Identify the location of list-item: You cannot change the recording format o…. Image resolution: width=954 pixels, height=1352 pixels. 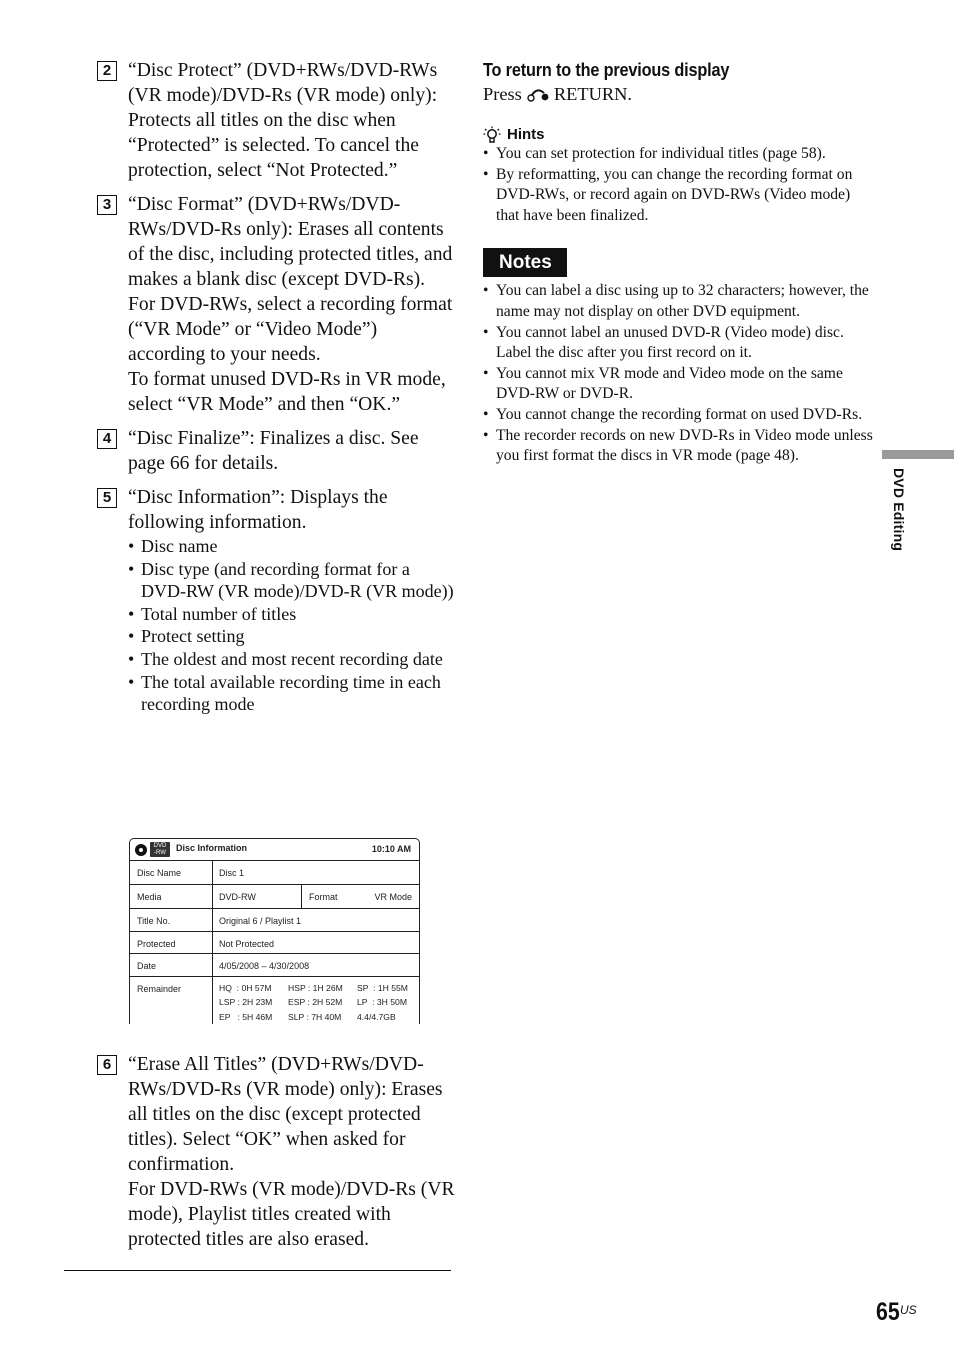
(678, 415).